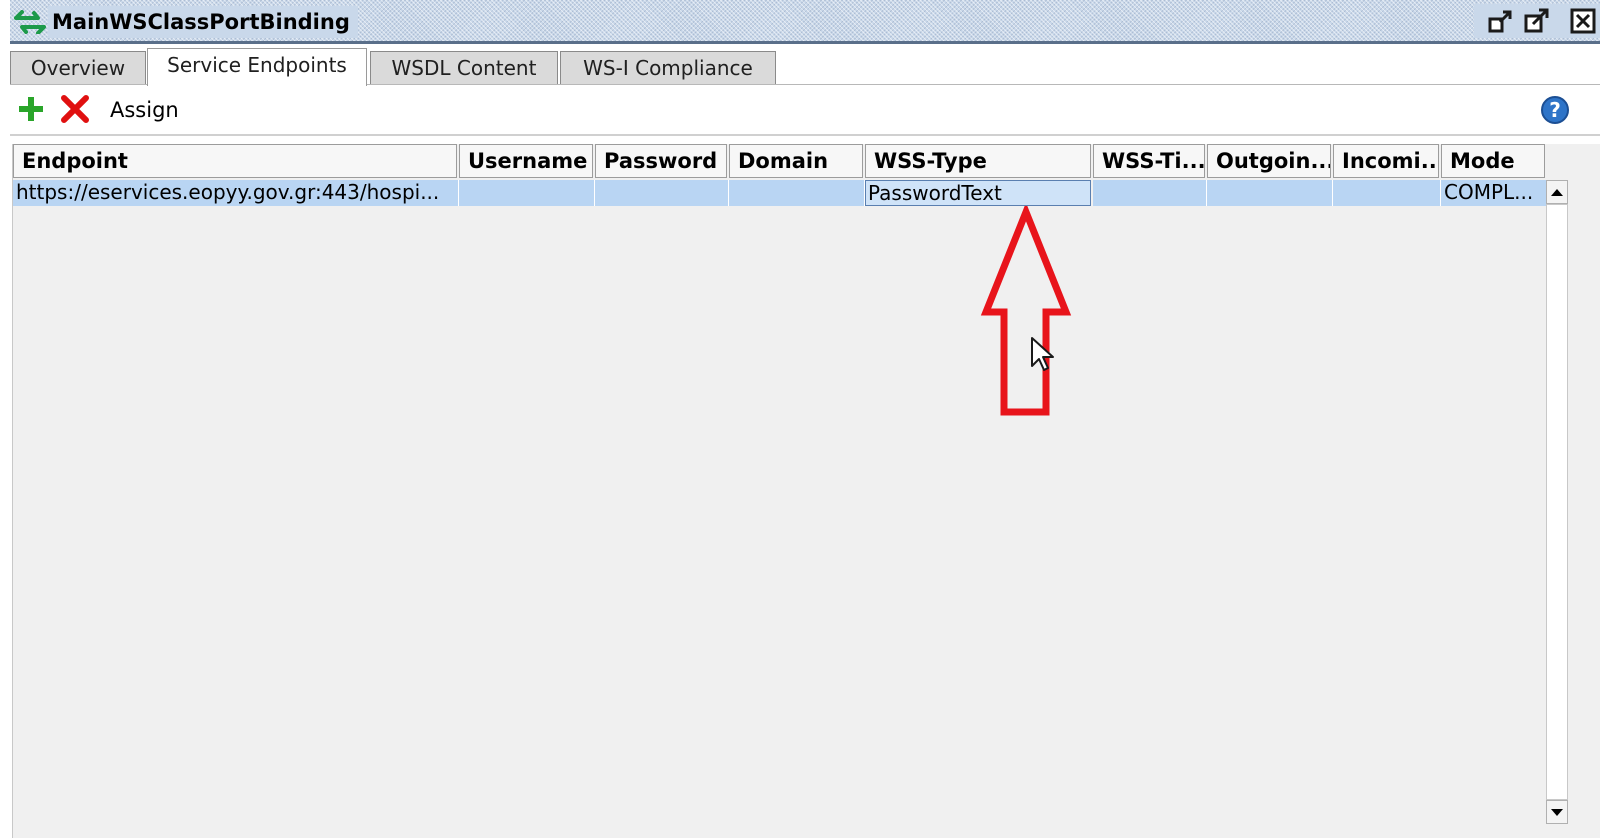 The width and height of the screenshot is (1600, 840). What do you see at coordinates (1583, 21) in the screenshot?
I see `close-icon` at bounding box center [1583, 21].